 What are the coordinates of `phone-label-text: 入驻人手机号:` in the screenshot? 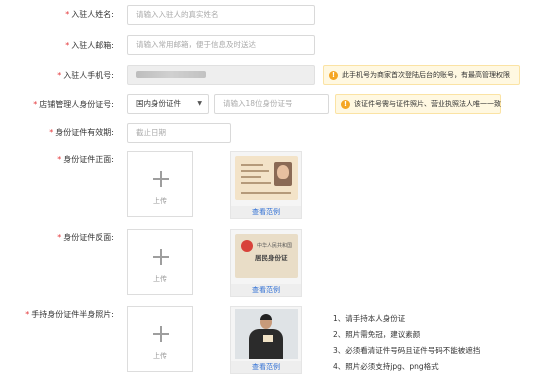 It's located at (88, 75).